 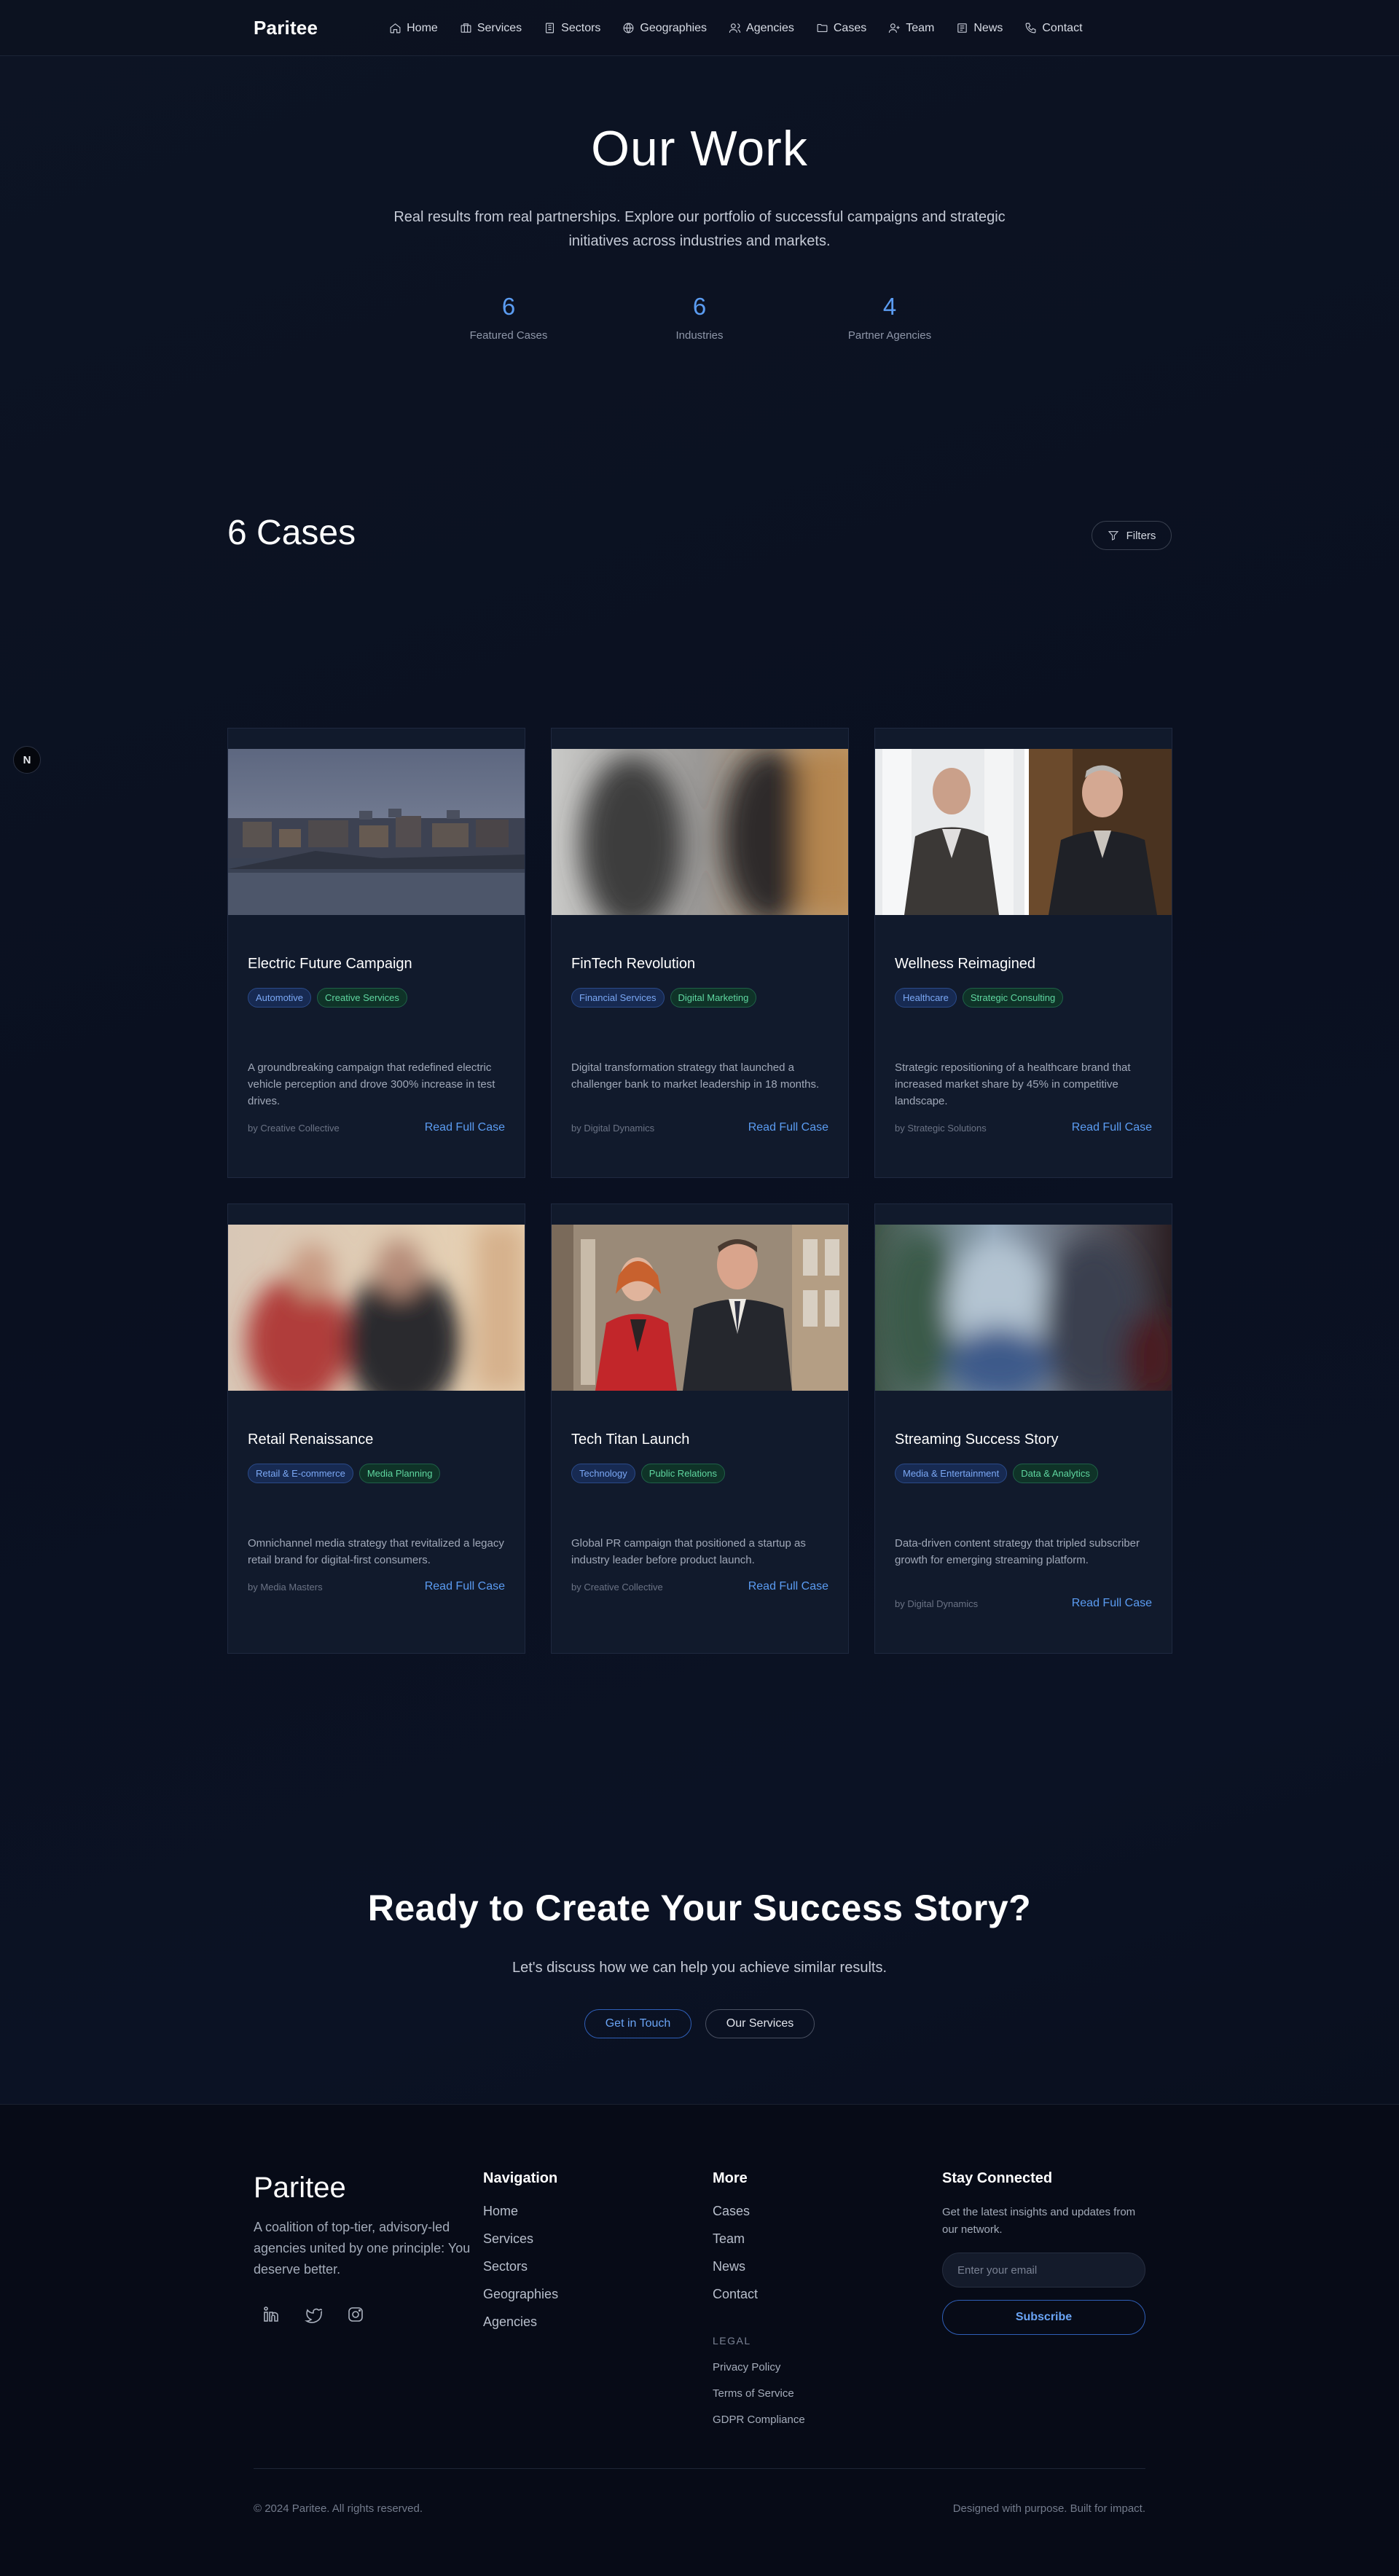 I want to click on stat-value: 6, so click(x=699, y=306).